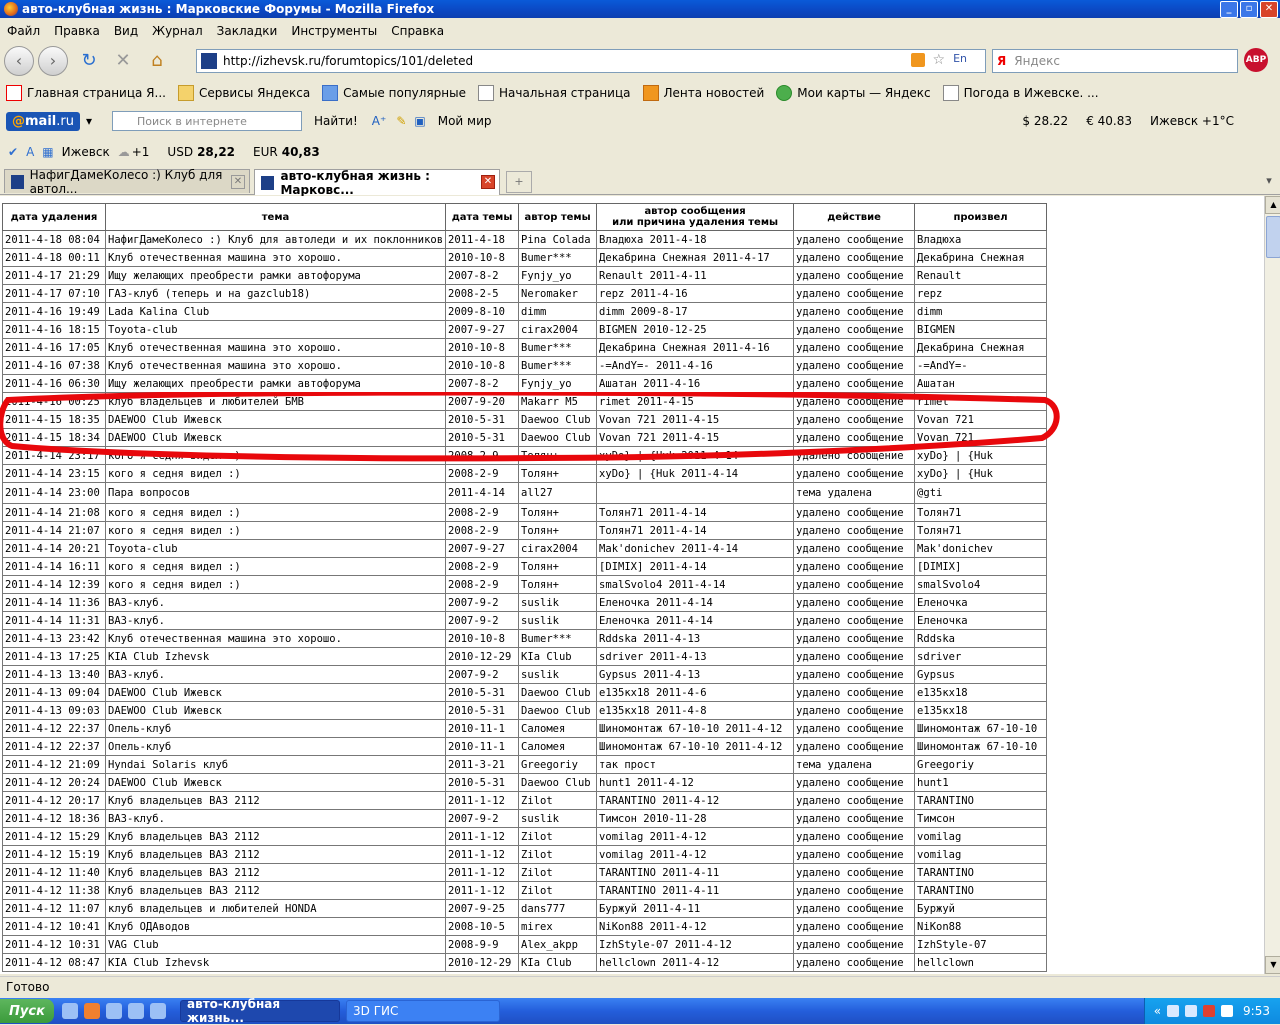  What do you see at coordinates (1272, 965) in the screenshot?
I see `scroll-down-icon: ▼` at bounding box center [1272, 965].